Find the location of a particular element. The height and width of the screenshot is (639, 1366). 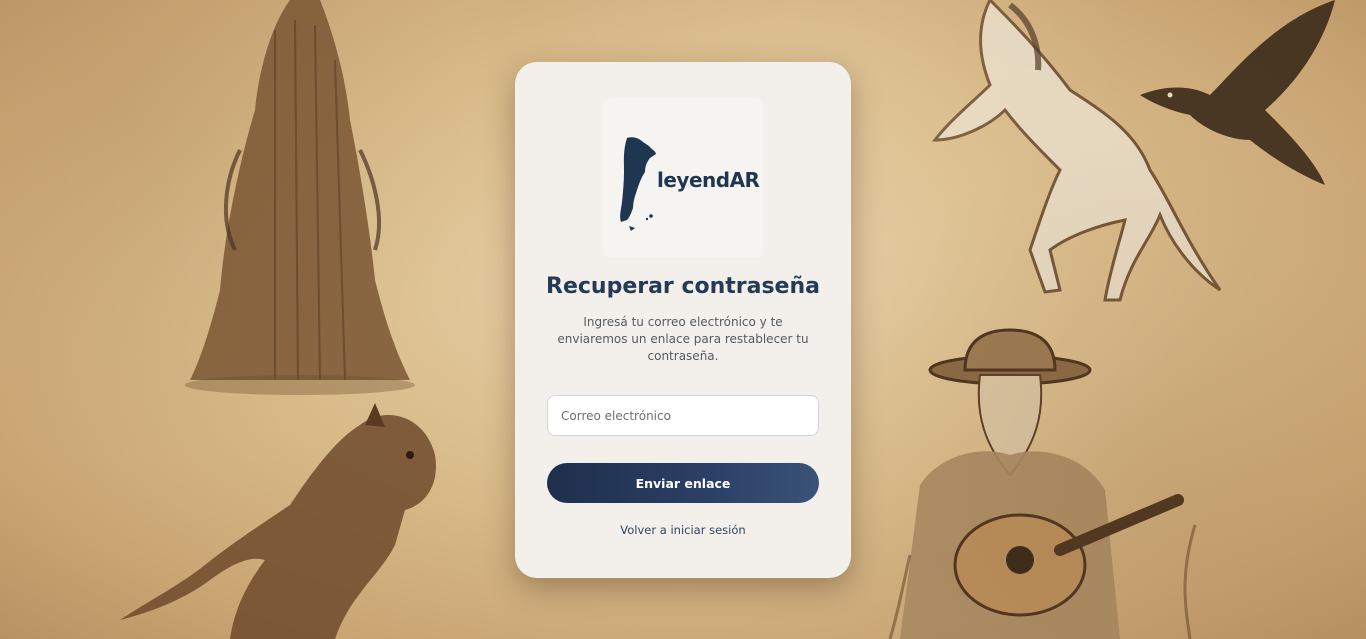

cloaked-ghost-illustration is located at coordinates (300, 197).